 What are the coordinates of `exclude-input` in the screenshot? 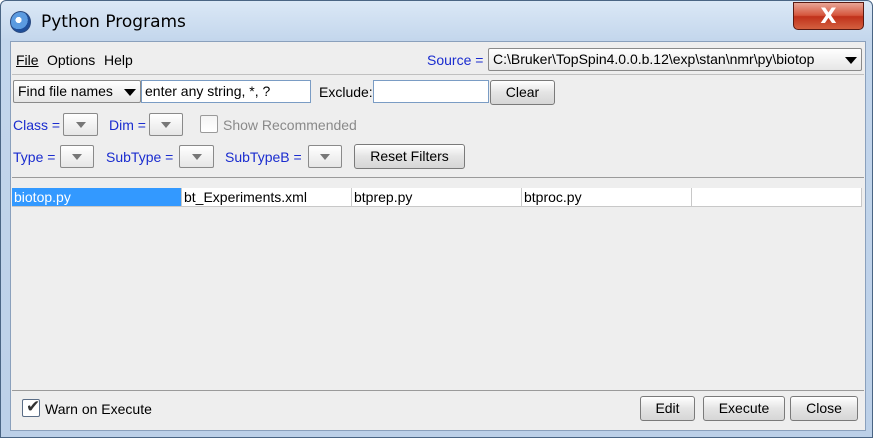 It's located at (431, 91).